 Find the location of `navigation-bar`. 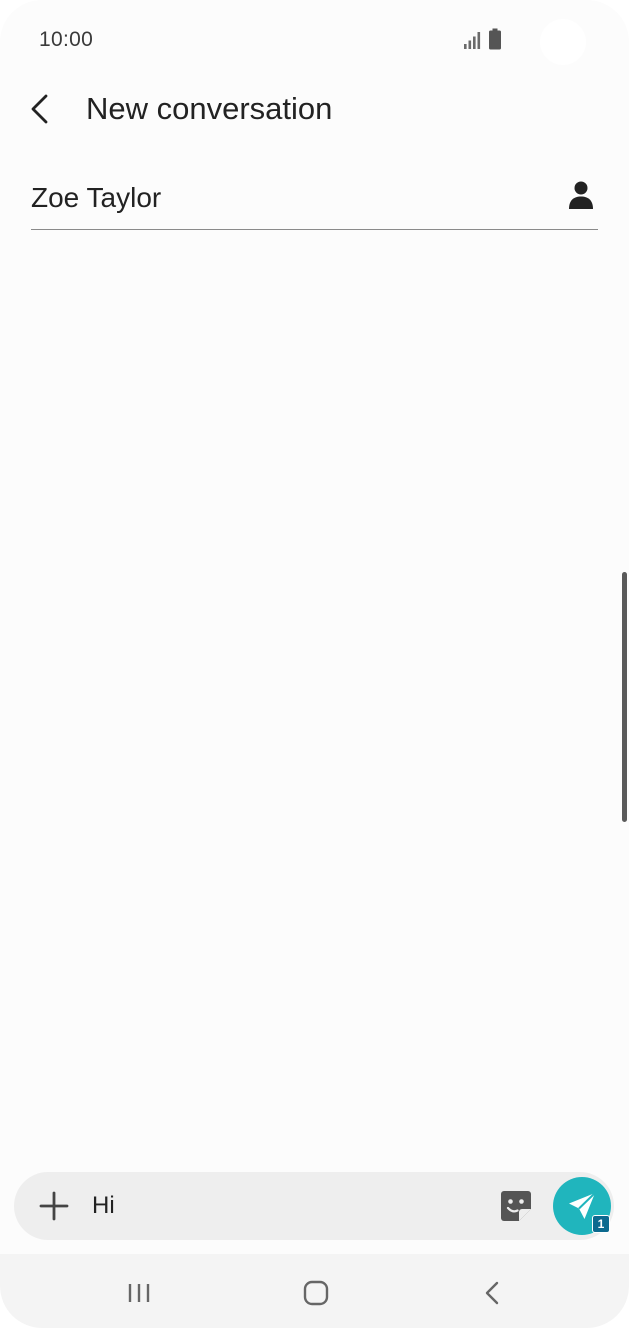

navigation-bar is located at coordinates (314, 1291).